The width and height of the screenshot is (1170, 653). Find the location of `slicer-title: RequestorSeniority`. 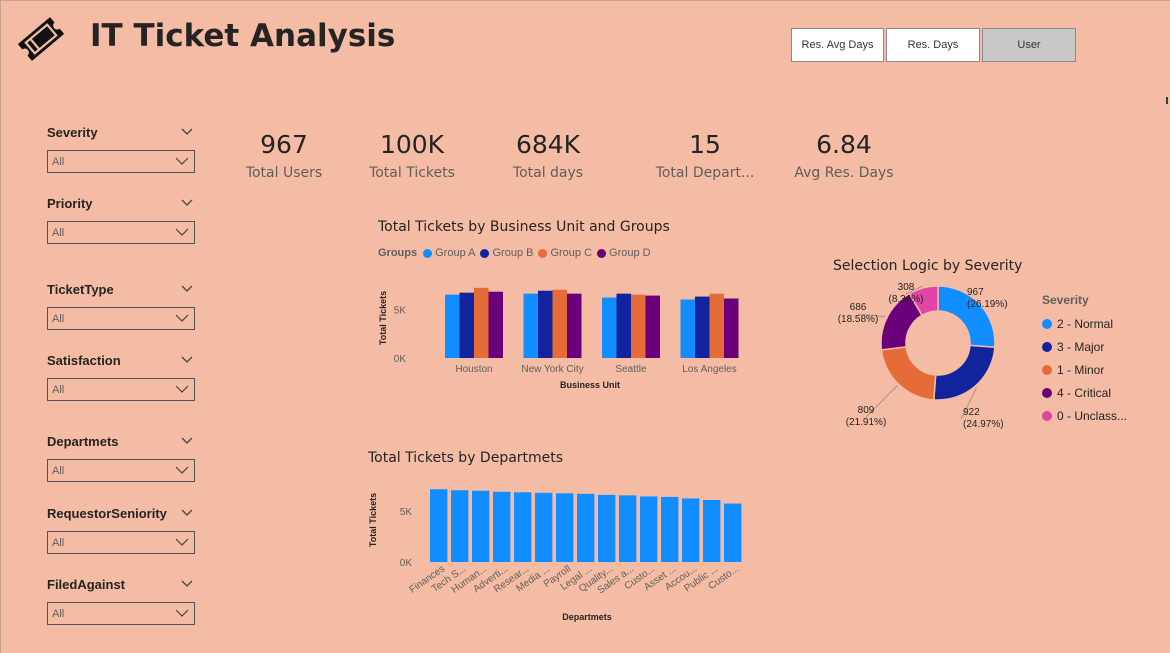

slicer-title: RequestorSeniority is located at coordinates (107, 513).